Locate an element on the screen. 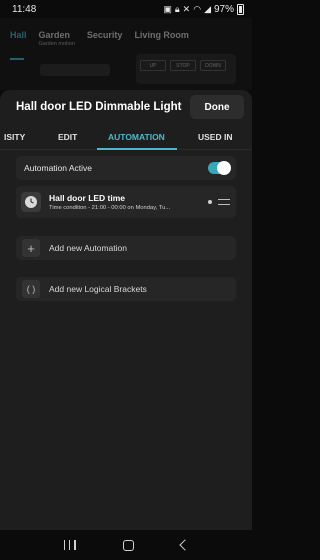 Image resolution: width=320 pixels, height=560 pixels. status-time: 11:48 is located at coordinates (24, 9).